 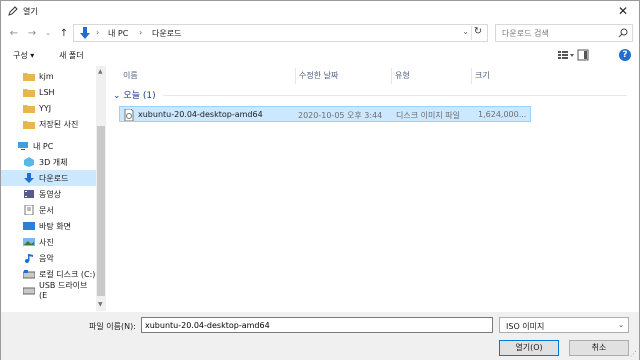 What do you see at coordinates (564, 325) in the screenshot?
I see `file-type-filter: ISO 이미지 ⌄` at bounding box center [564, 325].